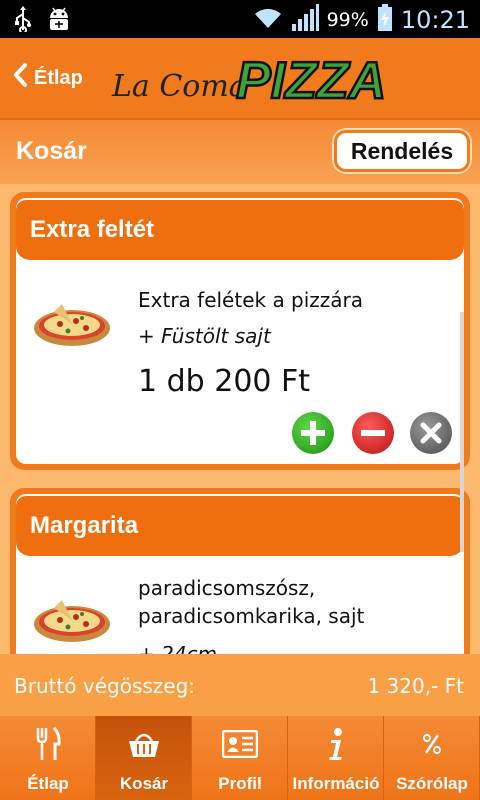  Describe the element at coordinates (58, 77) in the screenshot. I see `back-label: Étlap` at that location.